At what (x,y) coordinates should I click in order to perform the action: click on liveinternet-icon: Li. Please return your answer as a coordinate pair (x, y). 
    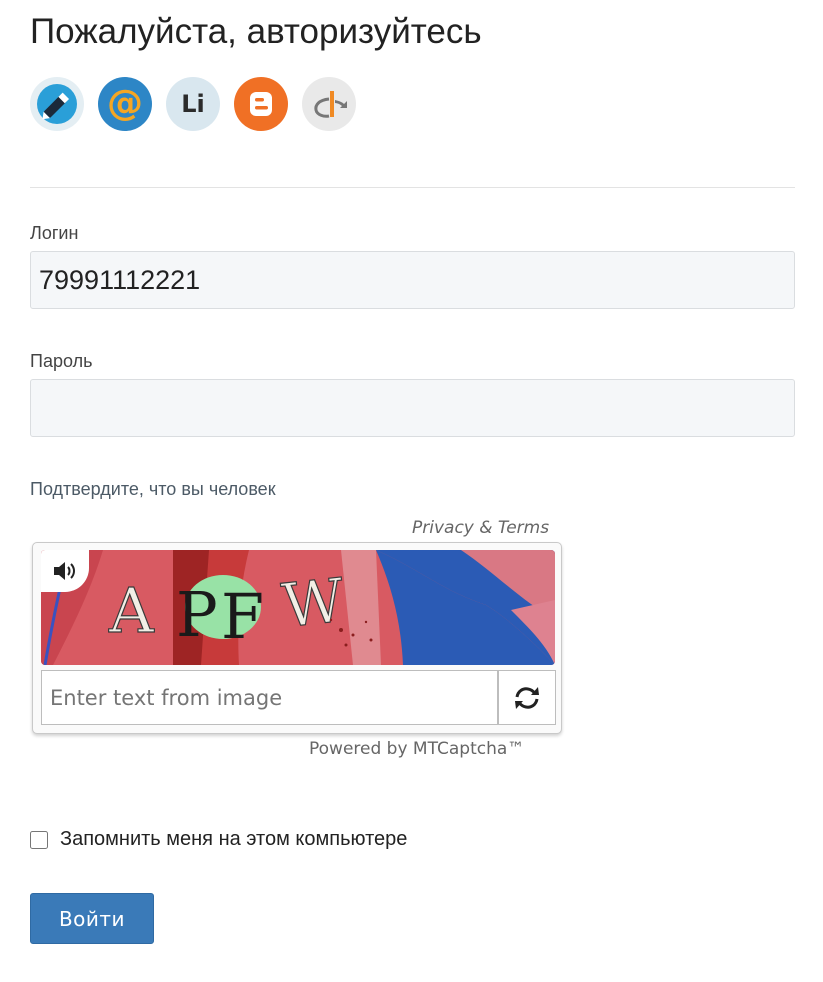
    Looking at the image, I should click on (193, 104).